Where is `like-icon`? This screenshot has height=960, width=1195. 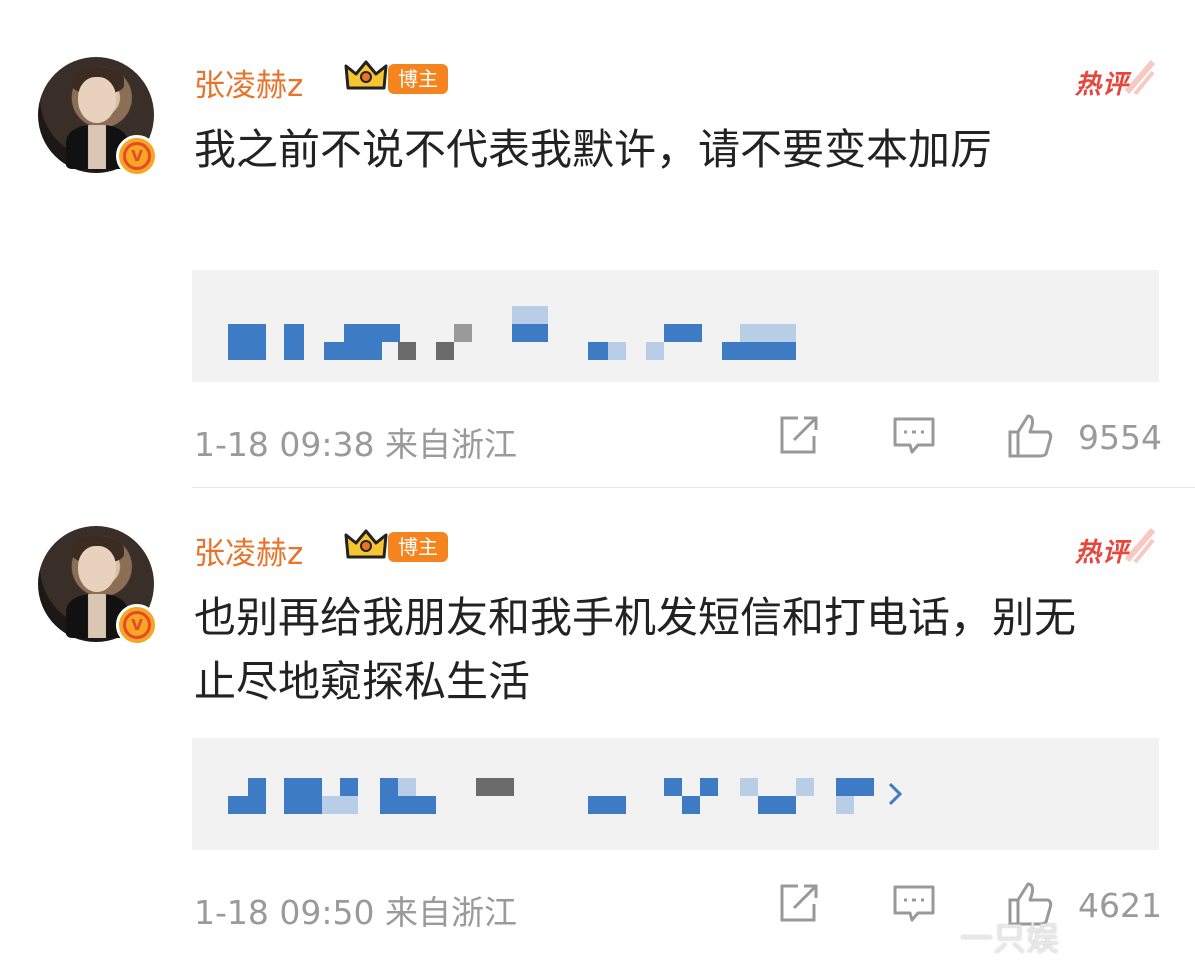 like-icon is located at coordinates (1031, 436).